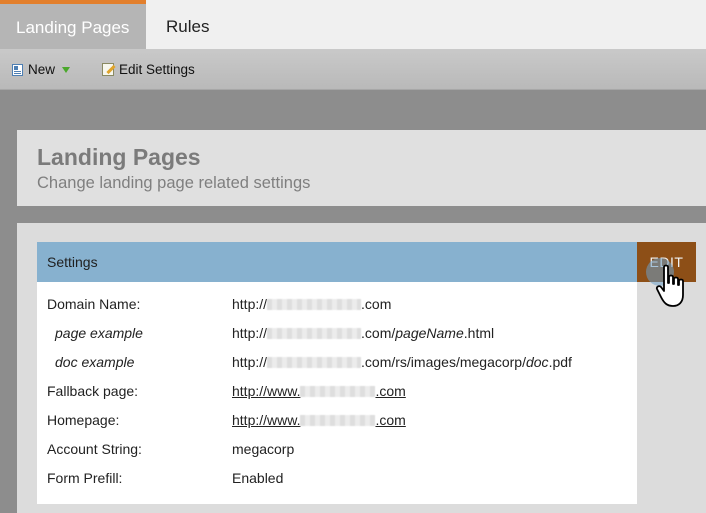  I want to click on setting-value: http:// .com/rs/images/megacorp/doc.pdf, so click(402, 362).